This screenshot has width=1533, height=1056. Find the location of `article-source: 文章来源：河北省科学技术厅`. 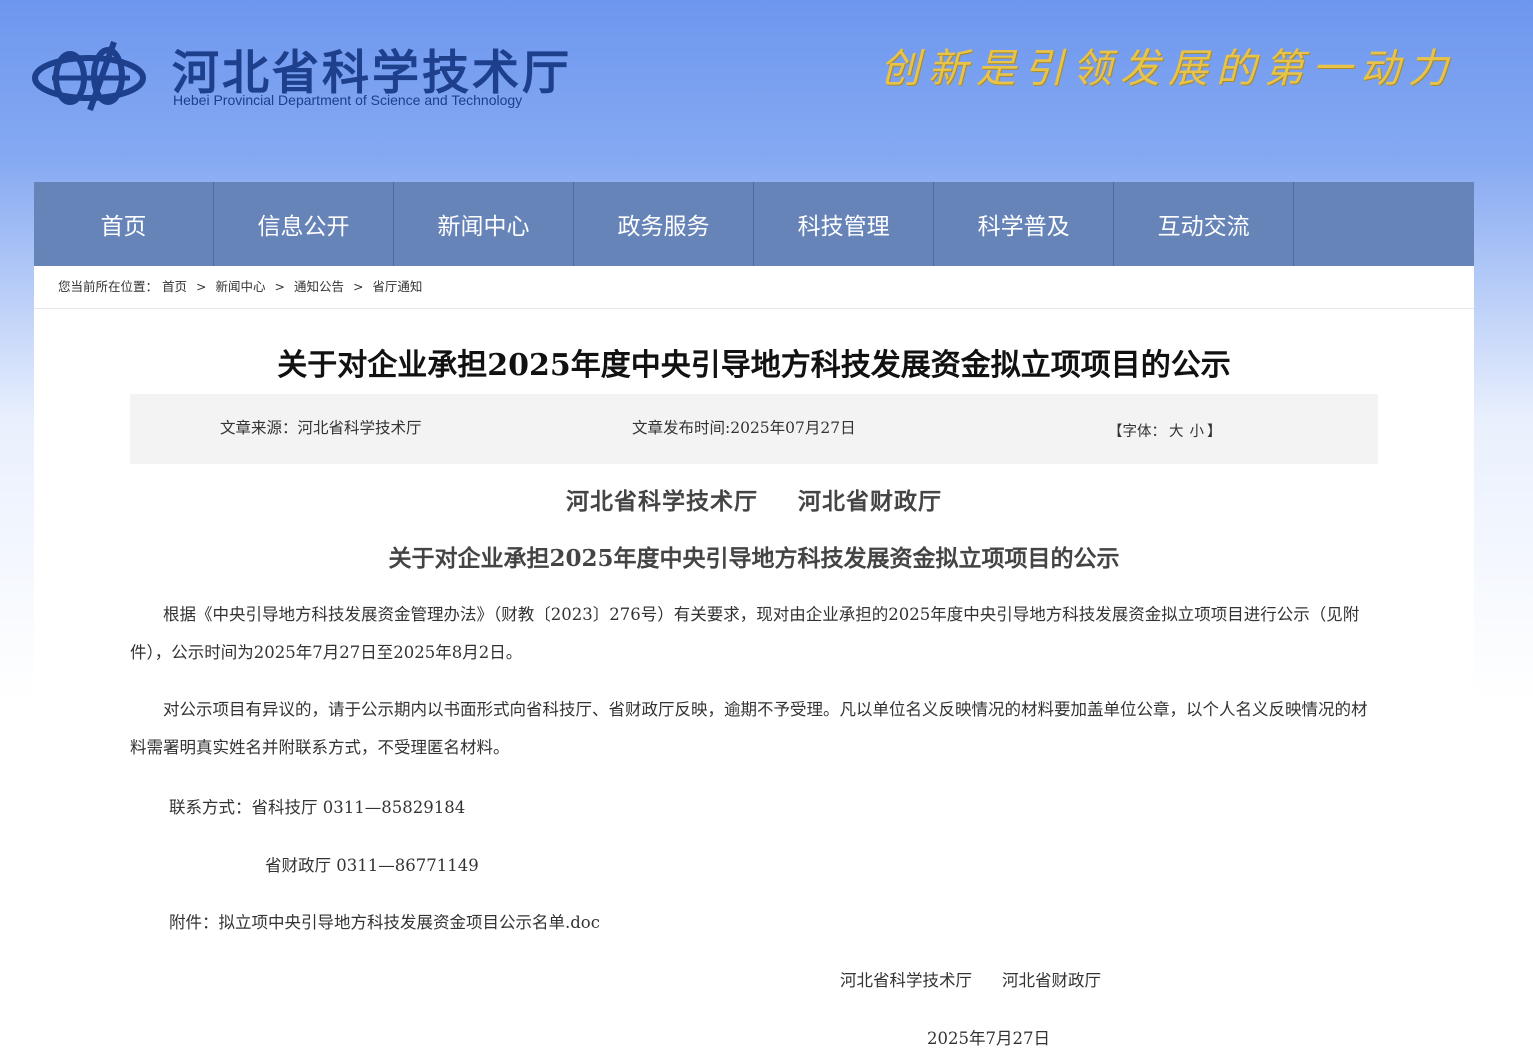

article-source: 文章来源：河北省科学技术厅 is located at coordinates (321, 428).